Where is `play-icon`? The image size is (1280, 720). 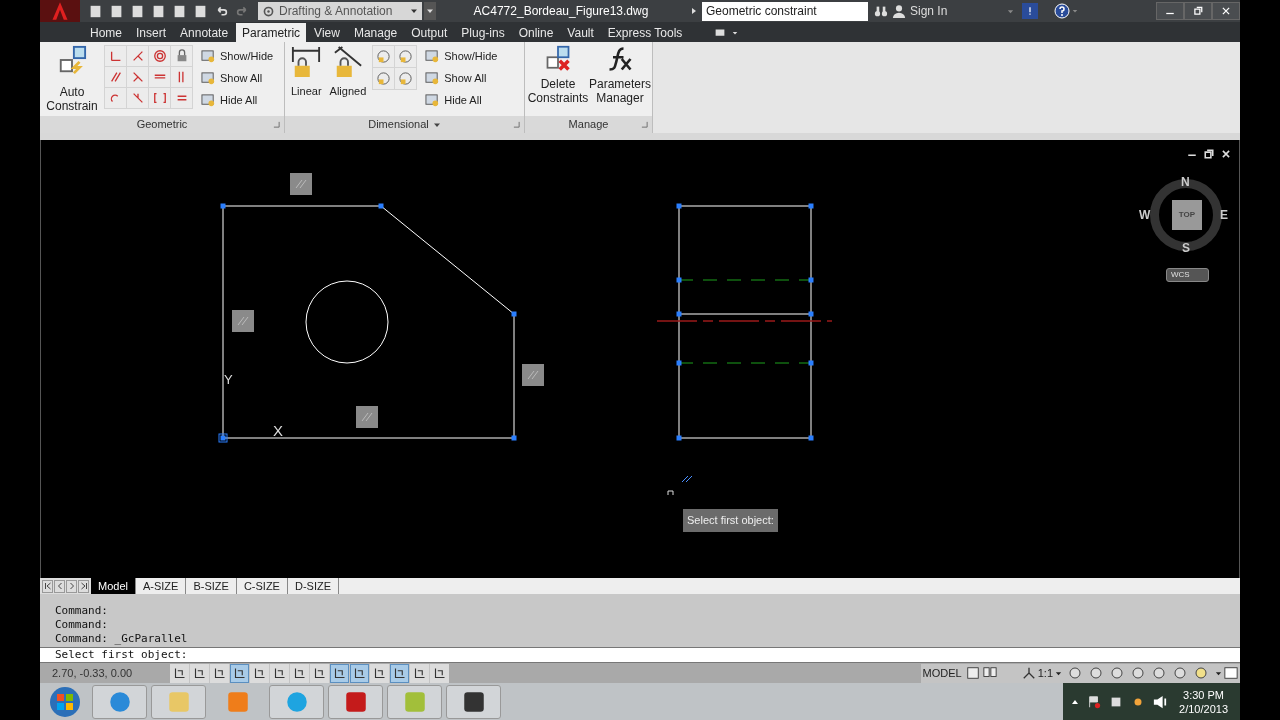 play-icon is located at coordinates (694, 11).